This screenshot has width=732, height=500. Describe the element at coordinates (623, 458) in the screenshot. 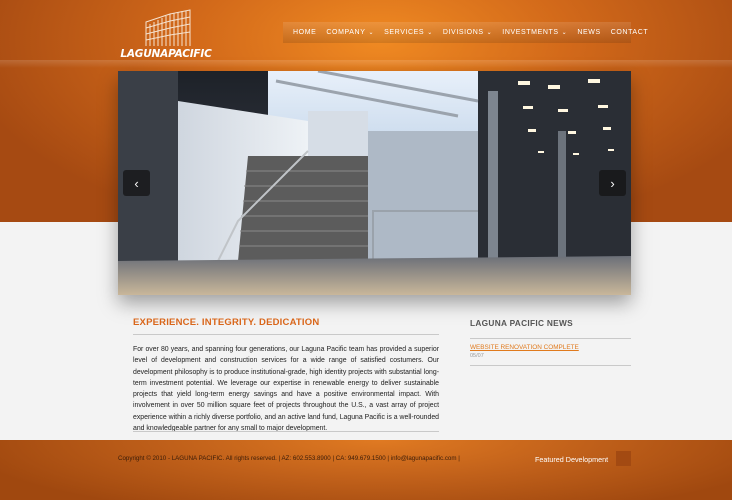

I see `featured-development-thumbnail` at that location.